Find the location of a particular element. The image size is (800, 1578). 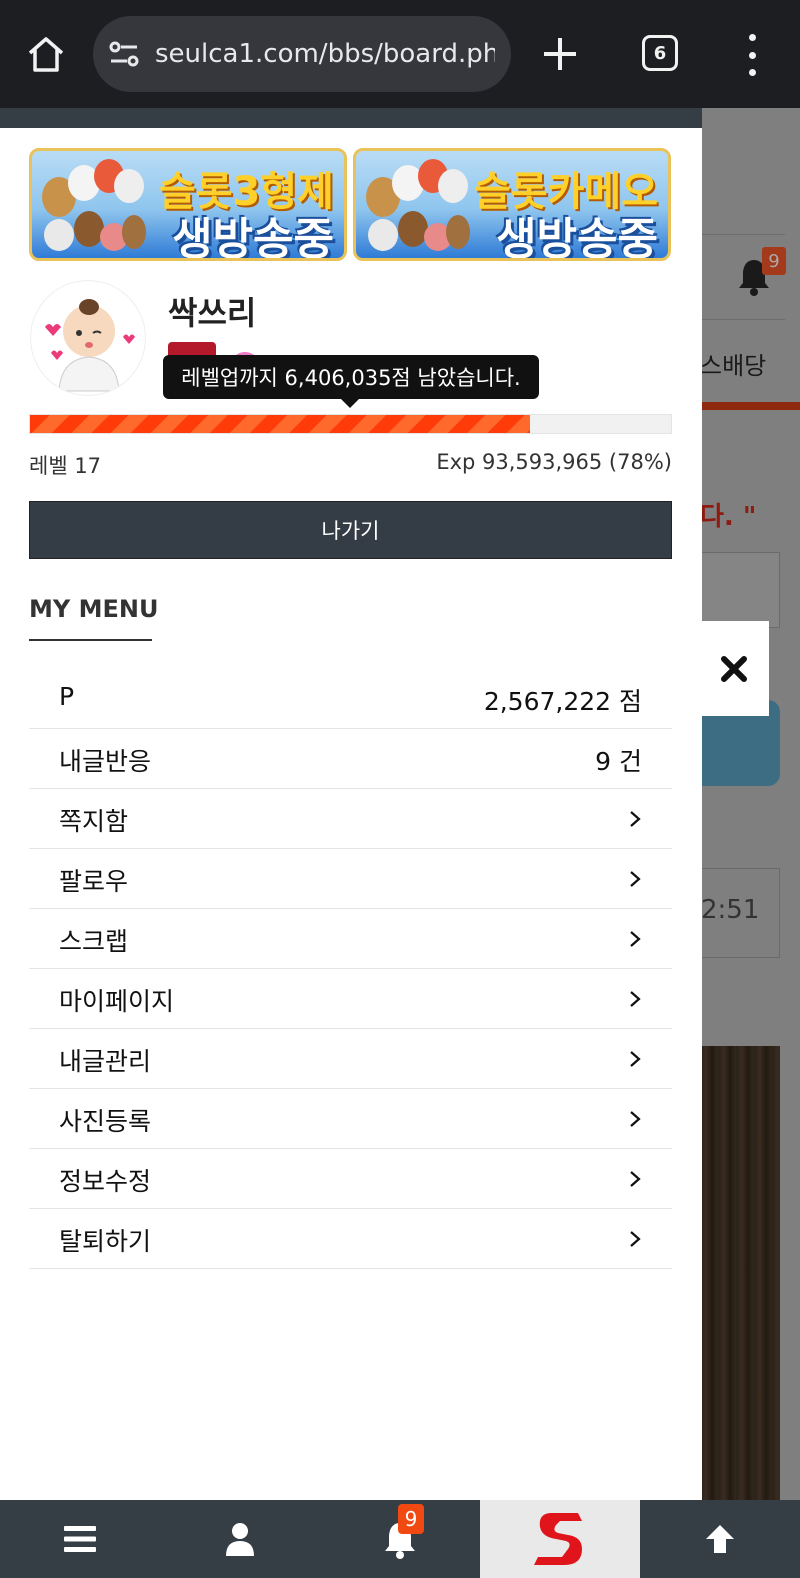

menu-item-label: 정보수정 is located at coordinates (105, 1181).